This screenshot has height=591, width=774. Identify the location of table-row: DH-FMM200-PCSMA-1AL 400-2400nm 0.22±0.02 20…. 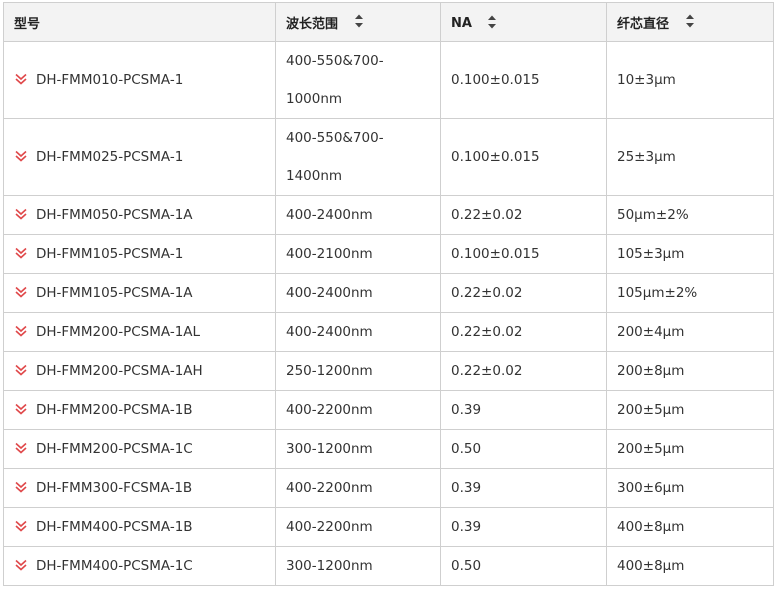
(388, 332).